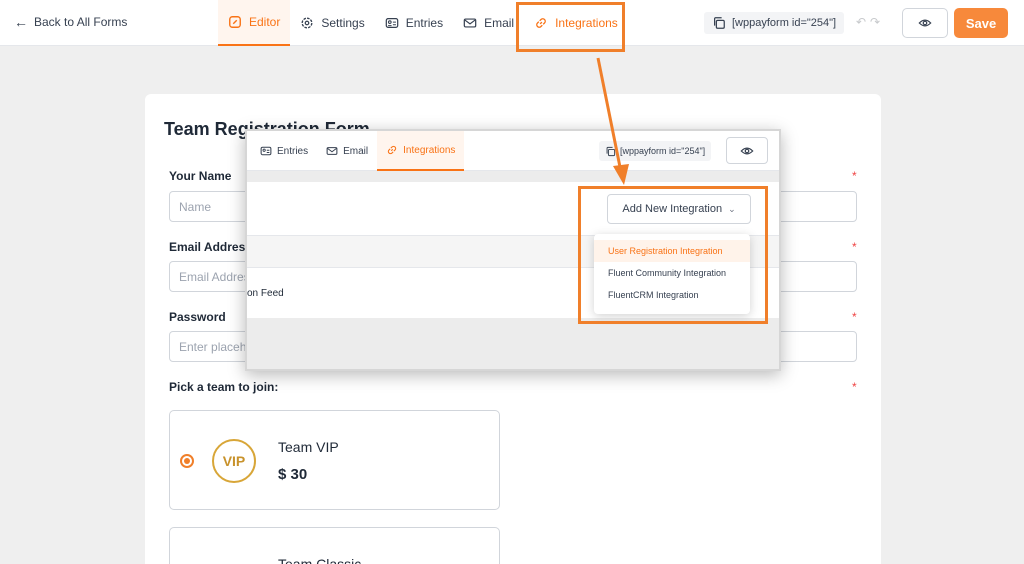 The width and height of the screenshot is (1024, 564). I want to click on annotation-arrow, so click(612, 121).